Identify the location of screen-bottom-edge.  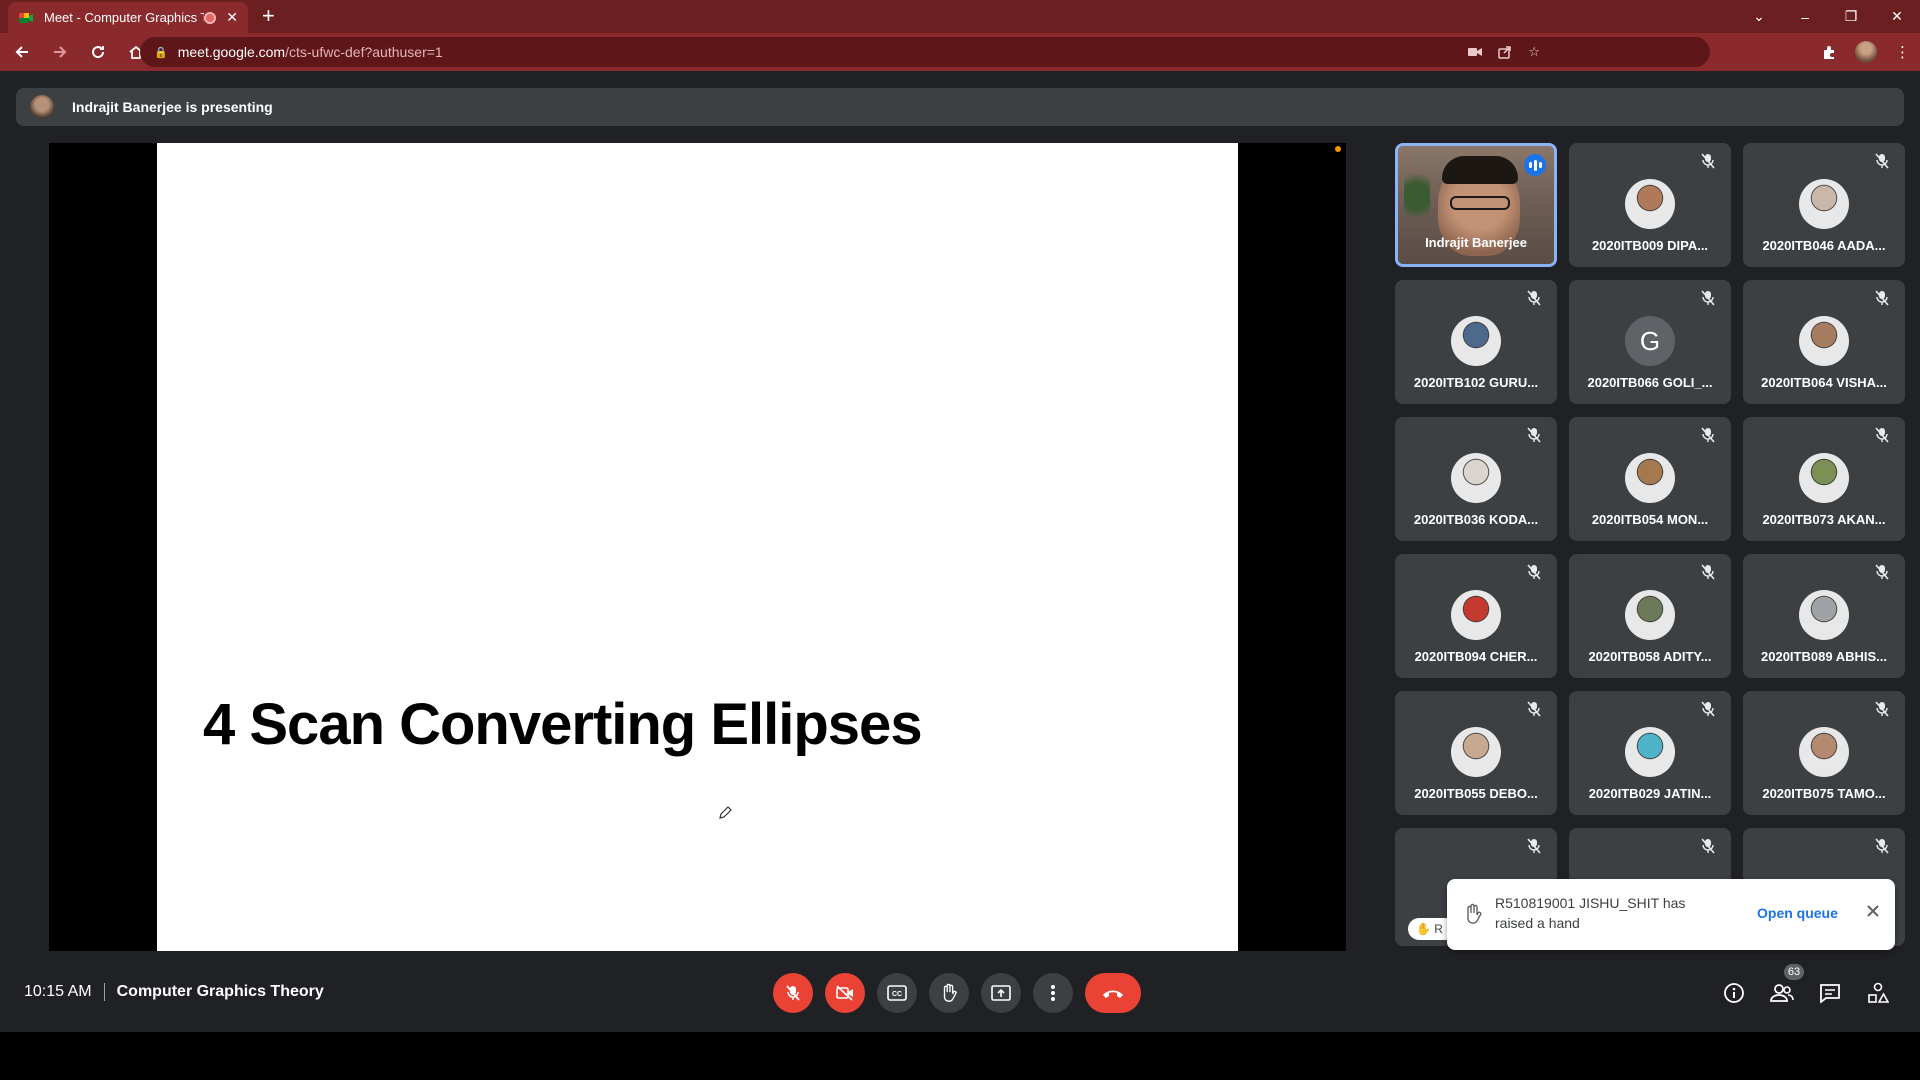
(960, 1056).